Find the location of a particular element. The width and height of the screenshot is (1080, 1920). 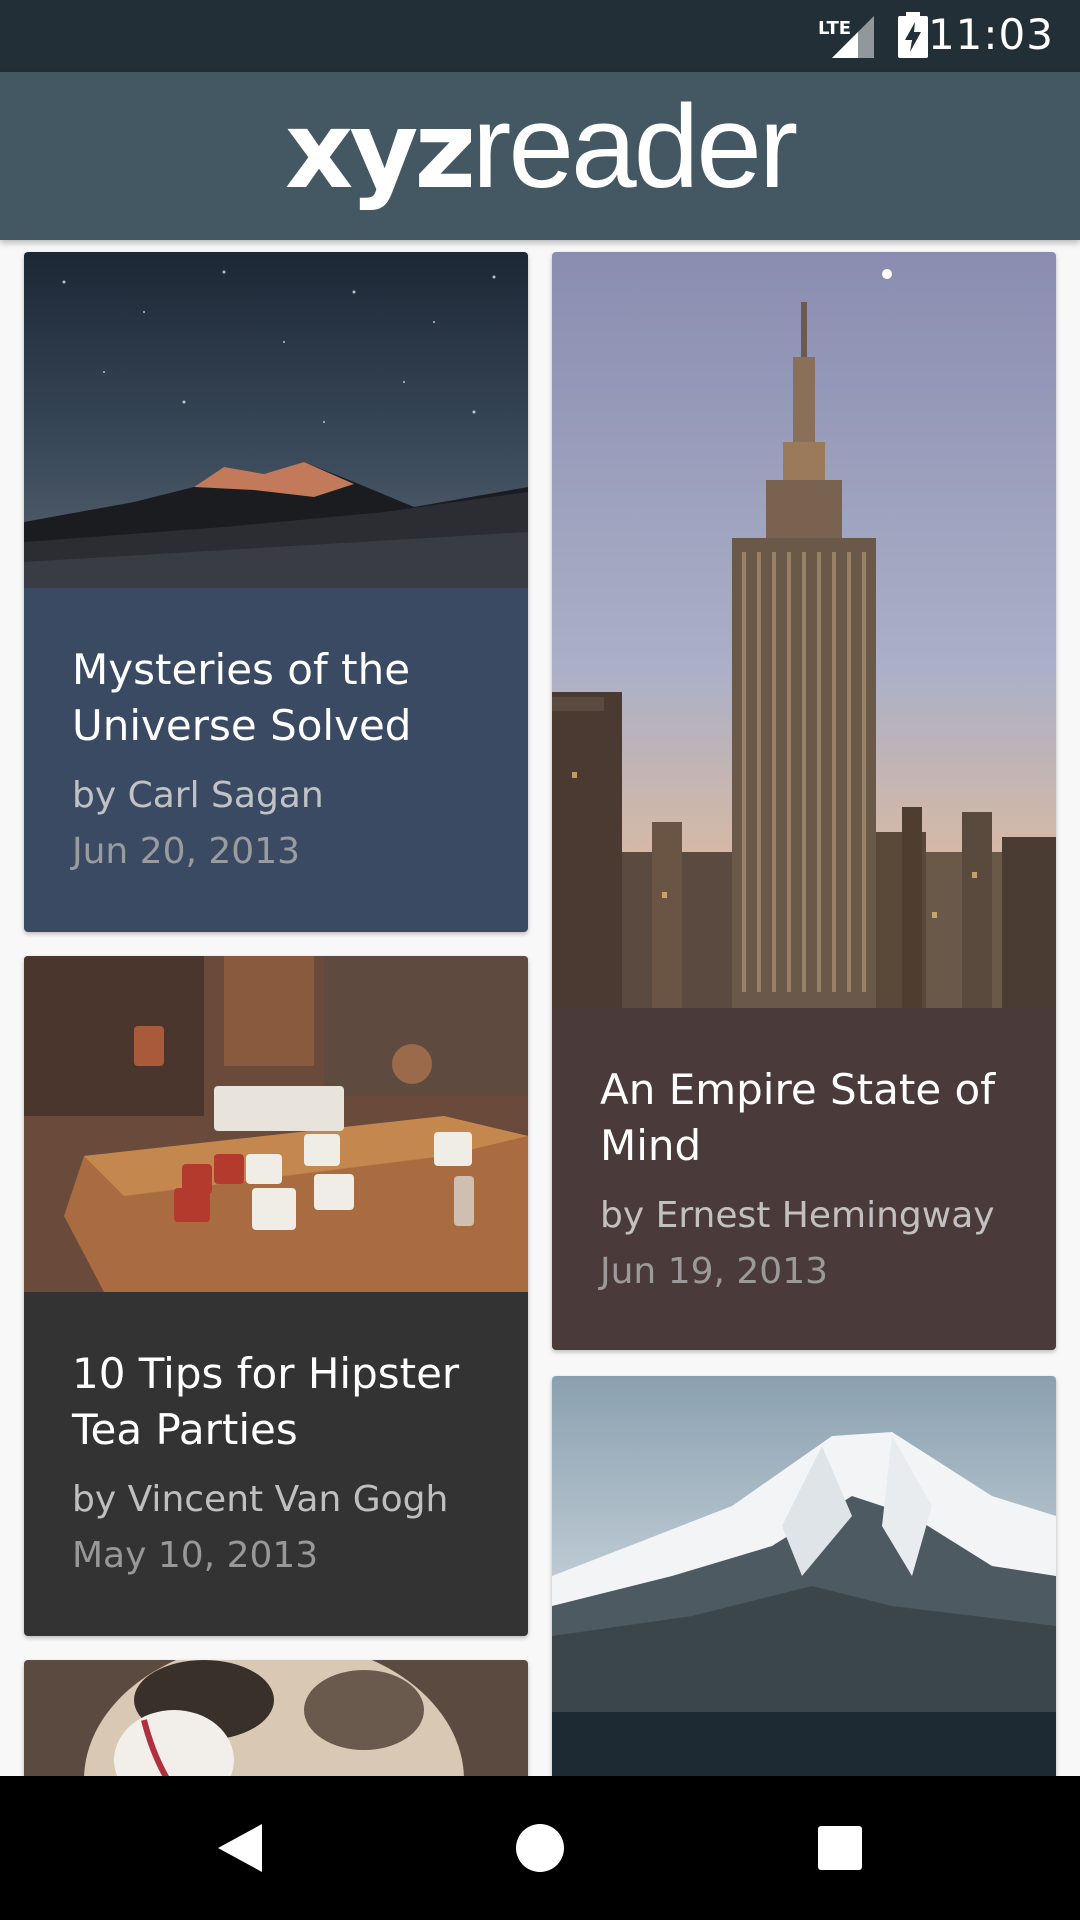

article-image-snowy-mountain is located at coordinates (804, 1544).